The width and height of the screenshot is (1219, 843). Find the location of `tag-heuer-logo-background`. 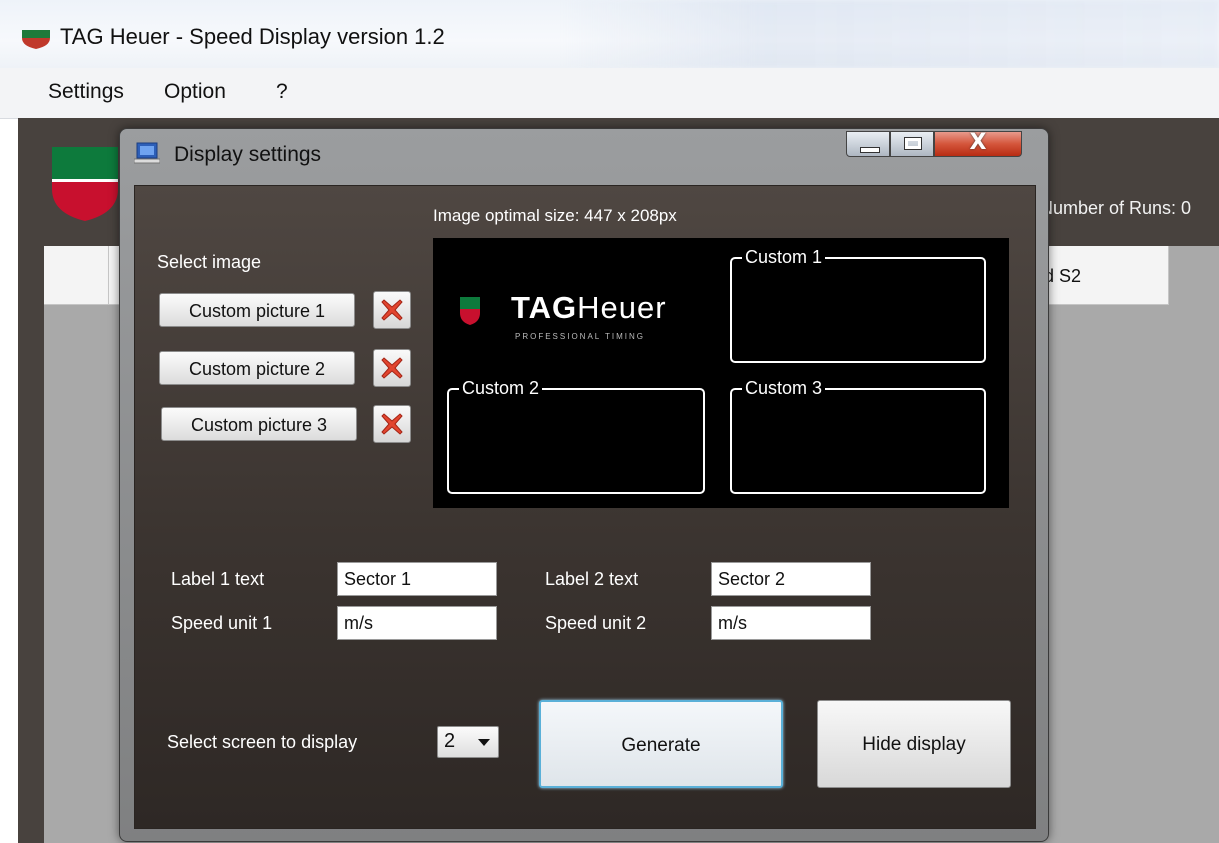

tag-heuer-logo-background is located at coordinates (85, 184).